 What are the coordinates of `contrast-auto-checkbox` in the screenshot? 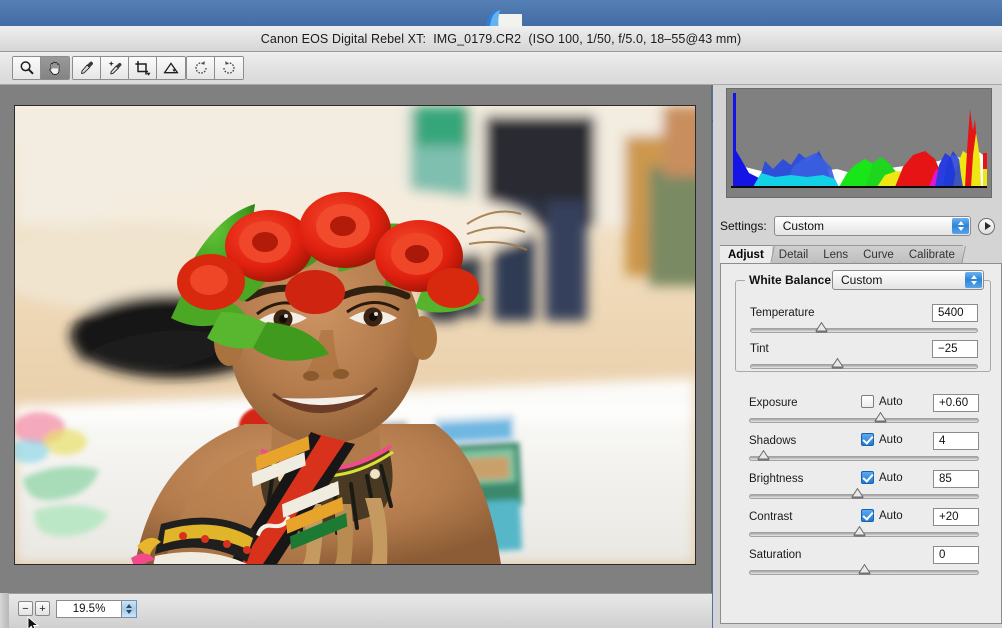 It's located at (867, 515).